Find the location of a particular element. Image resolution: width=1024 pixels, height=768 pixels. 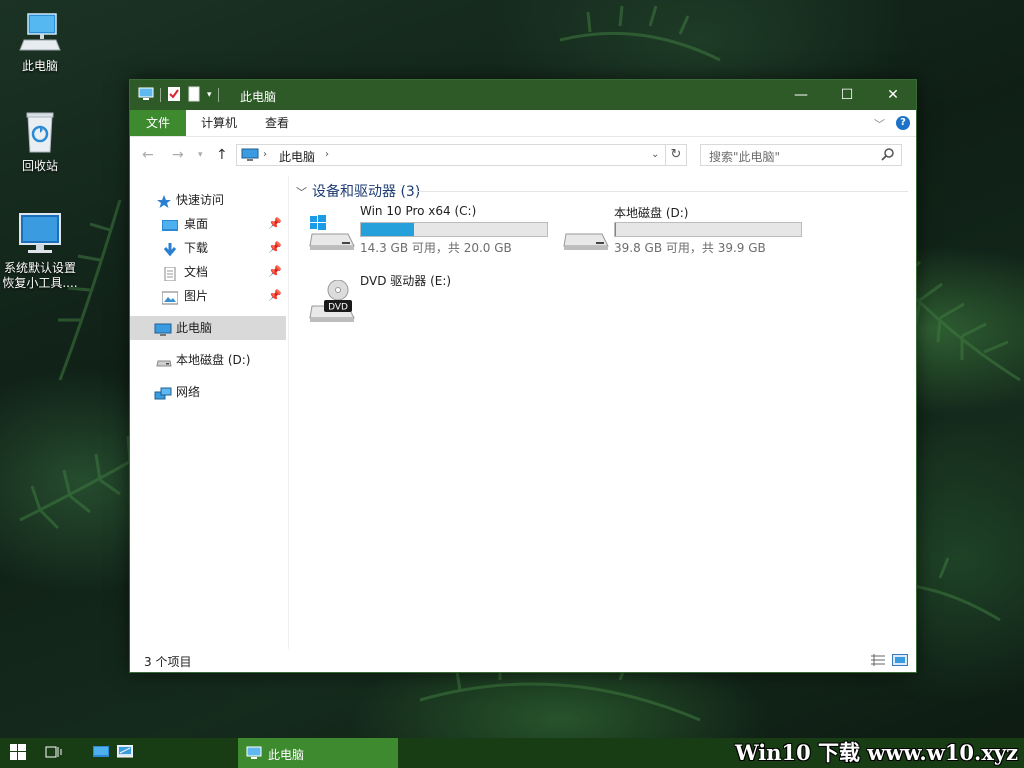

desktop-folder-icon is located at coordinates (170, 224).